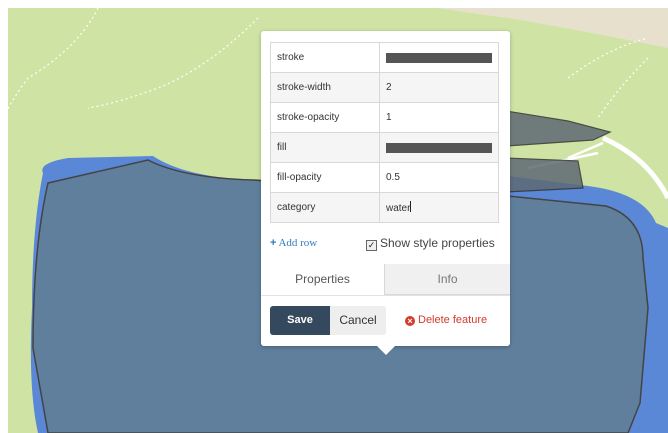 This screenshot has width=668, height=433. I want to click on times-circle-icon: ×, so click(410, 321).